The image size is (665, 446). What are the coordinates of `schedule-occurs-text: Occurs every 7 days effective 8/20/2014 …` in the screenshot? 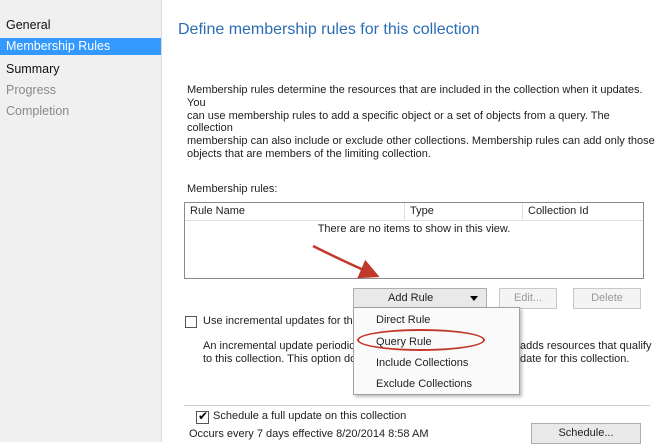 It's located at (309, 434).